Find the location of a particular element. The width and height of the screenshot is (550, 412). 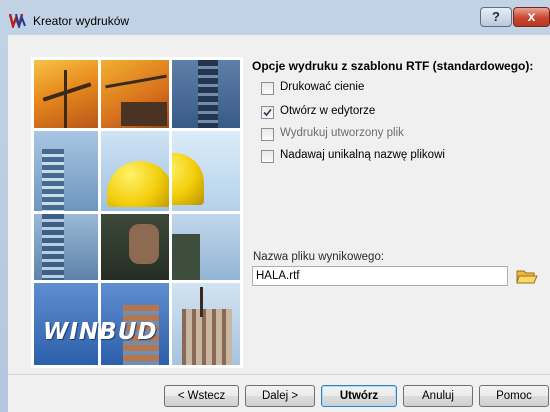

image-tile-sky is located at coordinates (206, 247).